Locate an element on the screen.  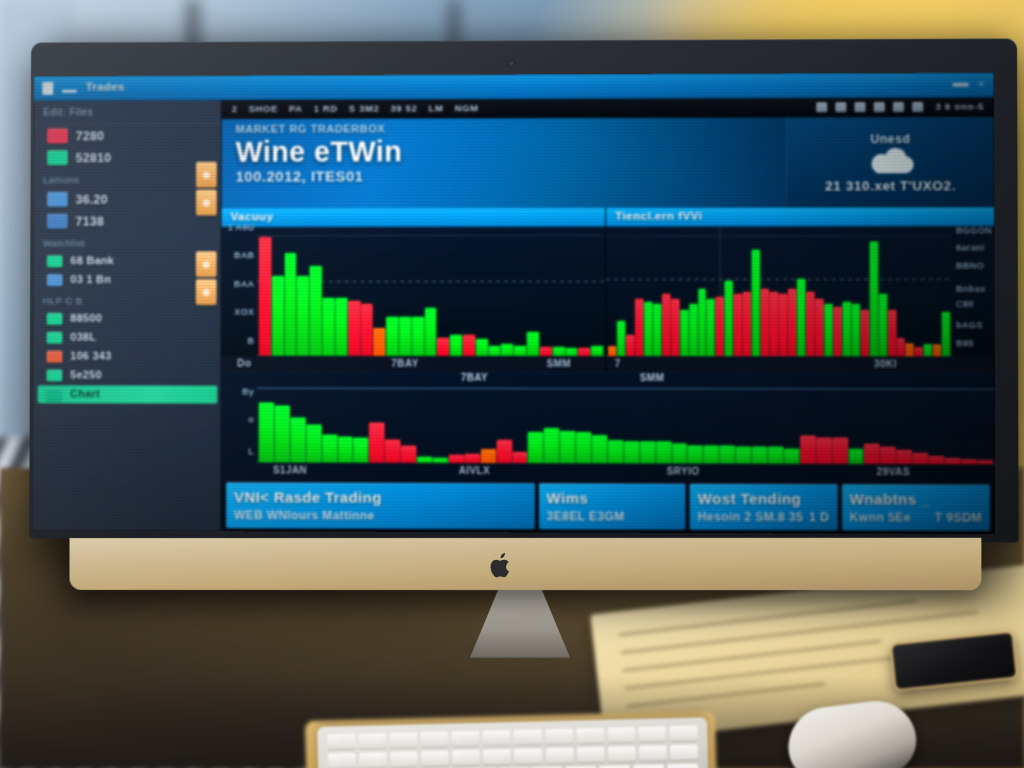
menubar-item: 39 52 is located at coordinates (403, 108).